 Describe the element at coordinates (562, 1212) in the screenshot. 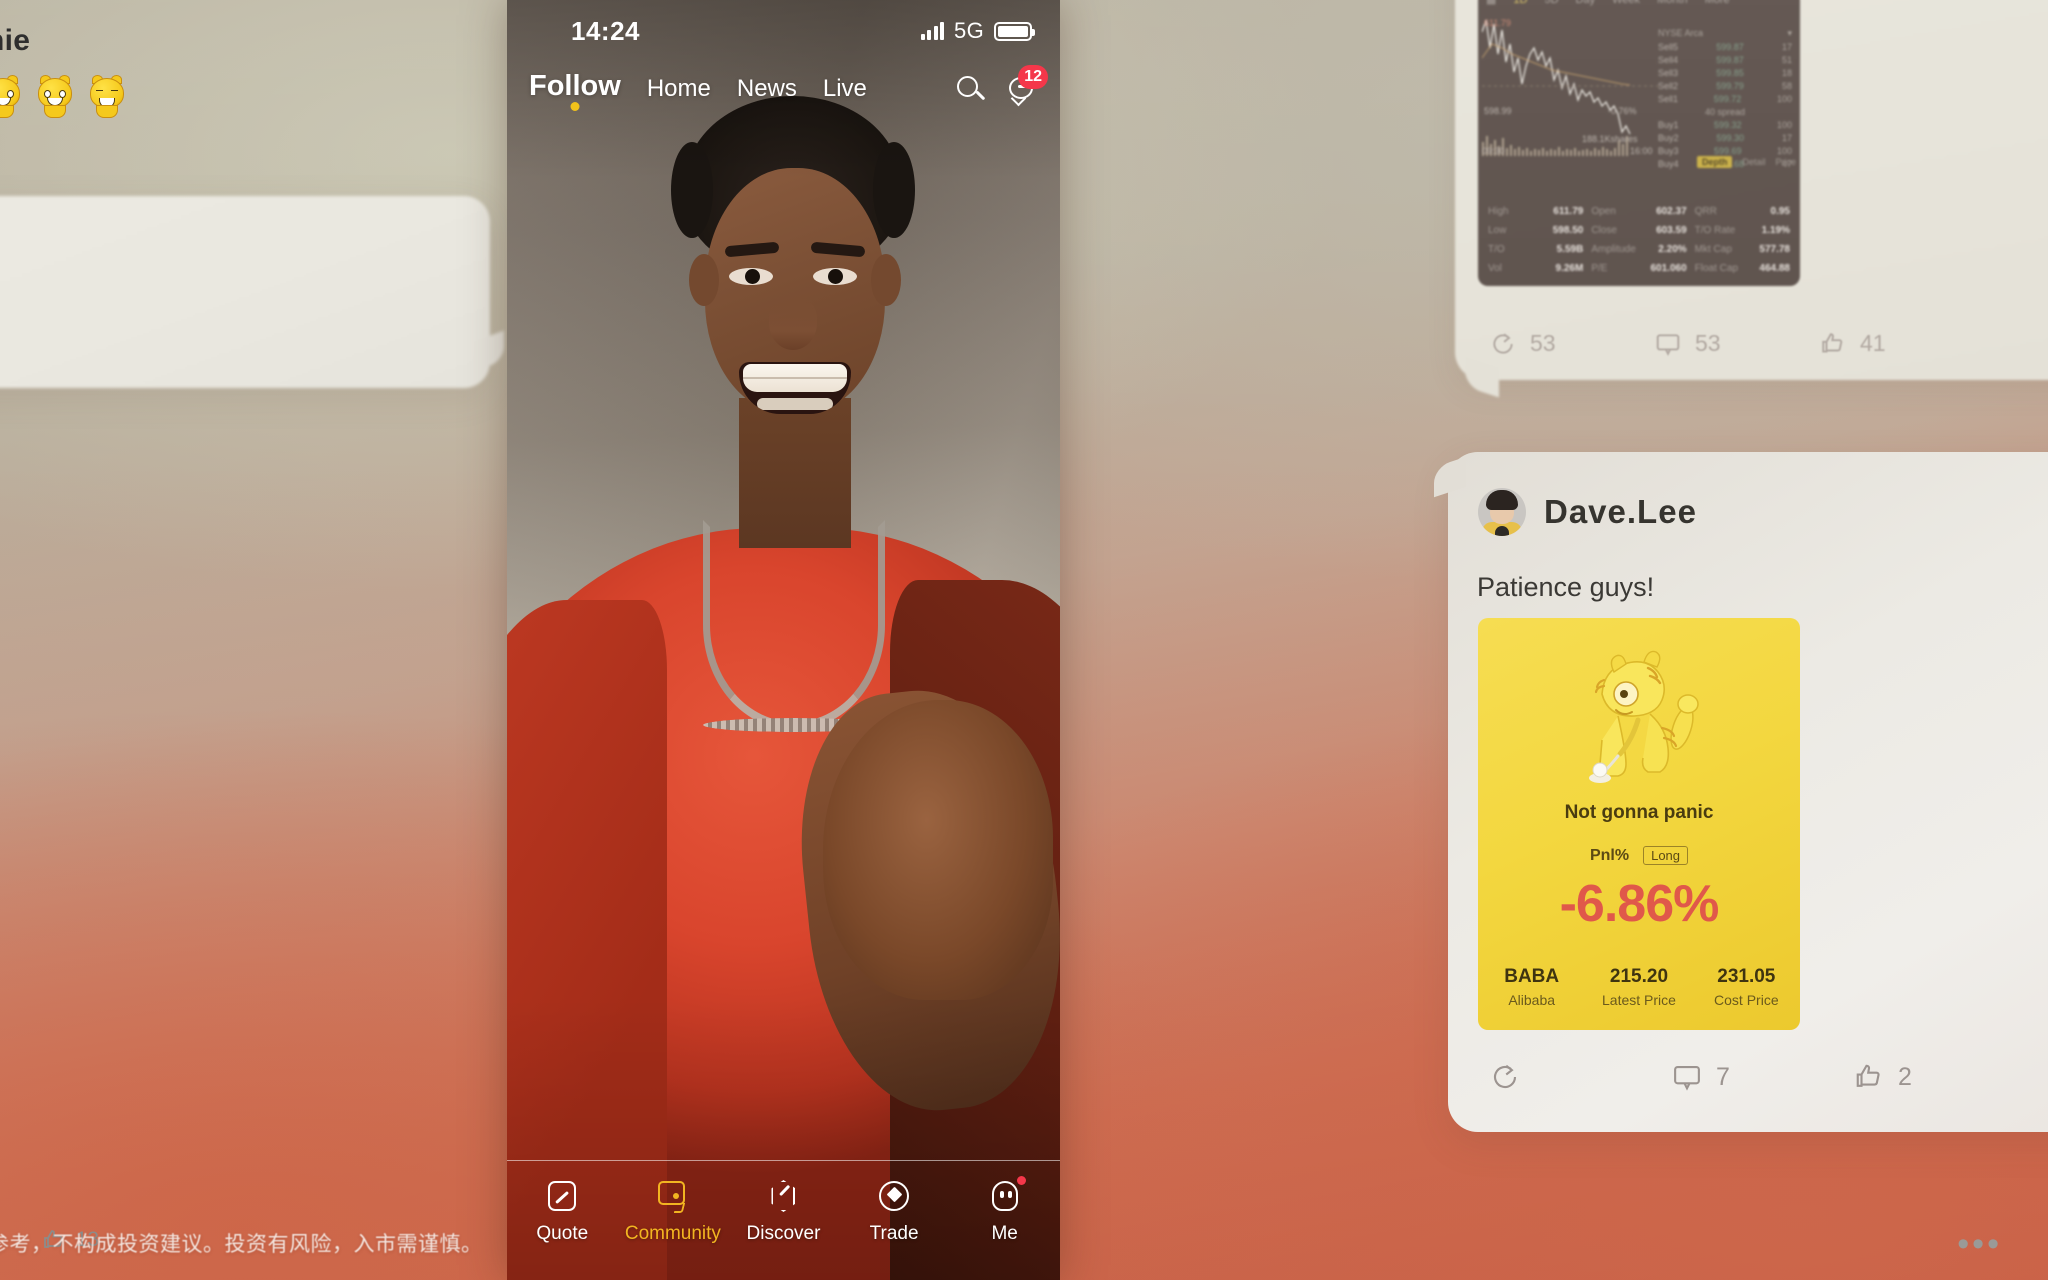

I see `tabbar-item-quote: Quote` at that location.